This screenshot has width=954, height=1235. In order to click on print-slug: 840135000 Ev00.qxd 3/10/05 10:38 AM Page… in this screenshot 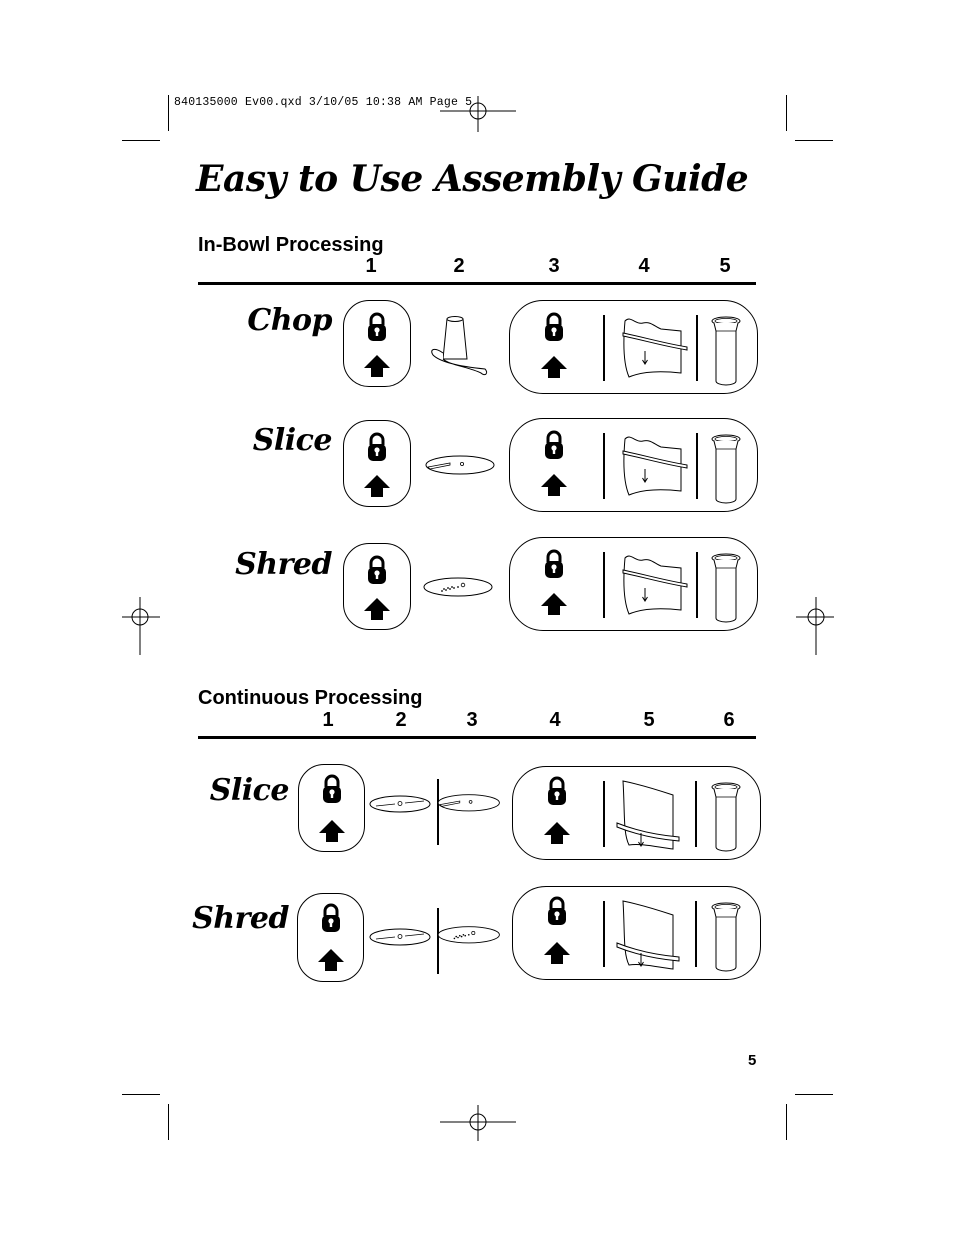, I will do `click(323, 102)`.